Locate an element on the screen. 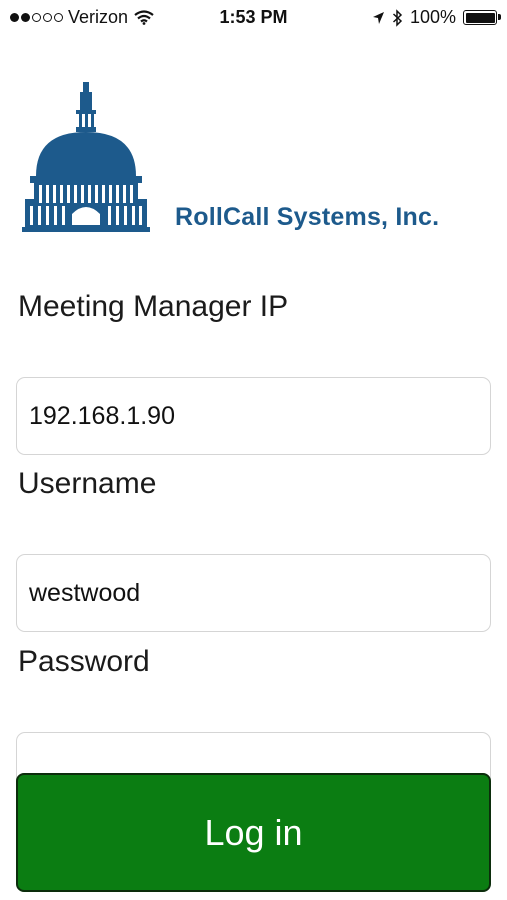 This screenshot has width=507, height=900. battery-percentage: 100% is located at coordinates (432, 17).